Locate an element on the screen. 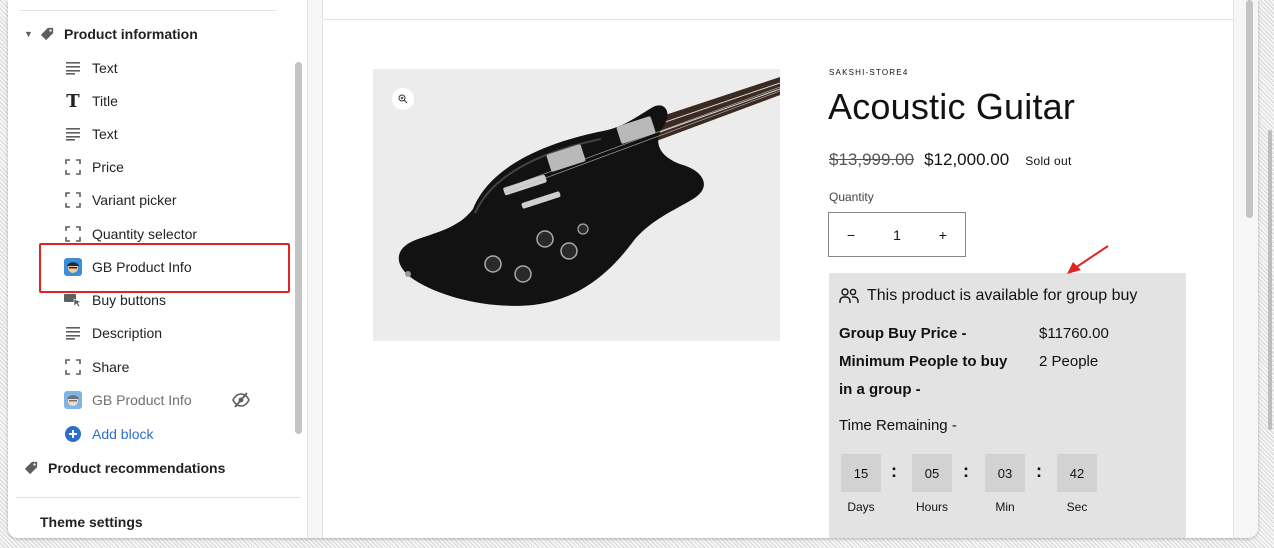  group-buy-price-label: Group Buy Price - is located at coordinates (903, 333).